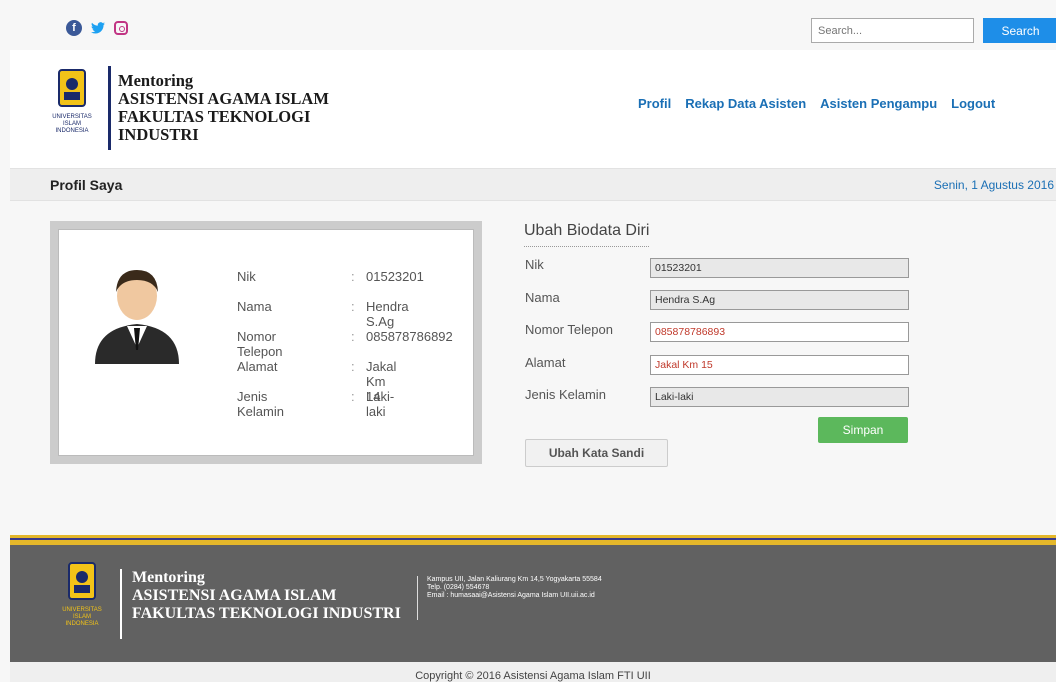 This screenshot has height=682, width=1056. Describe the element at coordinates (533, 184) in the screenshot. I see `page-bar: Profil Saya Senin, 1 Agustus 2016` at that location.